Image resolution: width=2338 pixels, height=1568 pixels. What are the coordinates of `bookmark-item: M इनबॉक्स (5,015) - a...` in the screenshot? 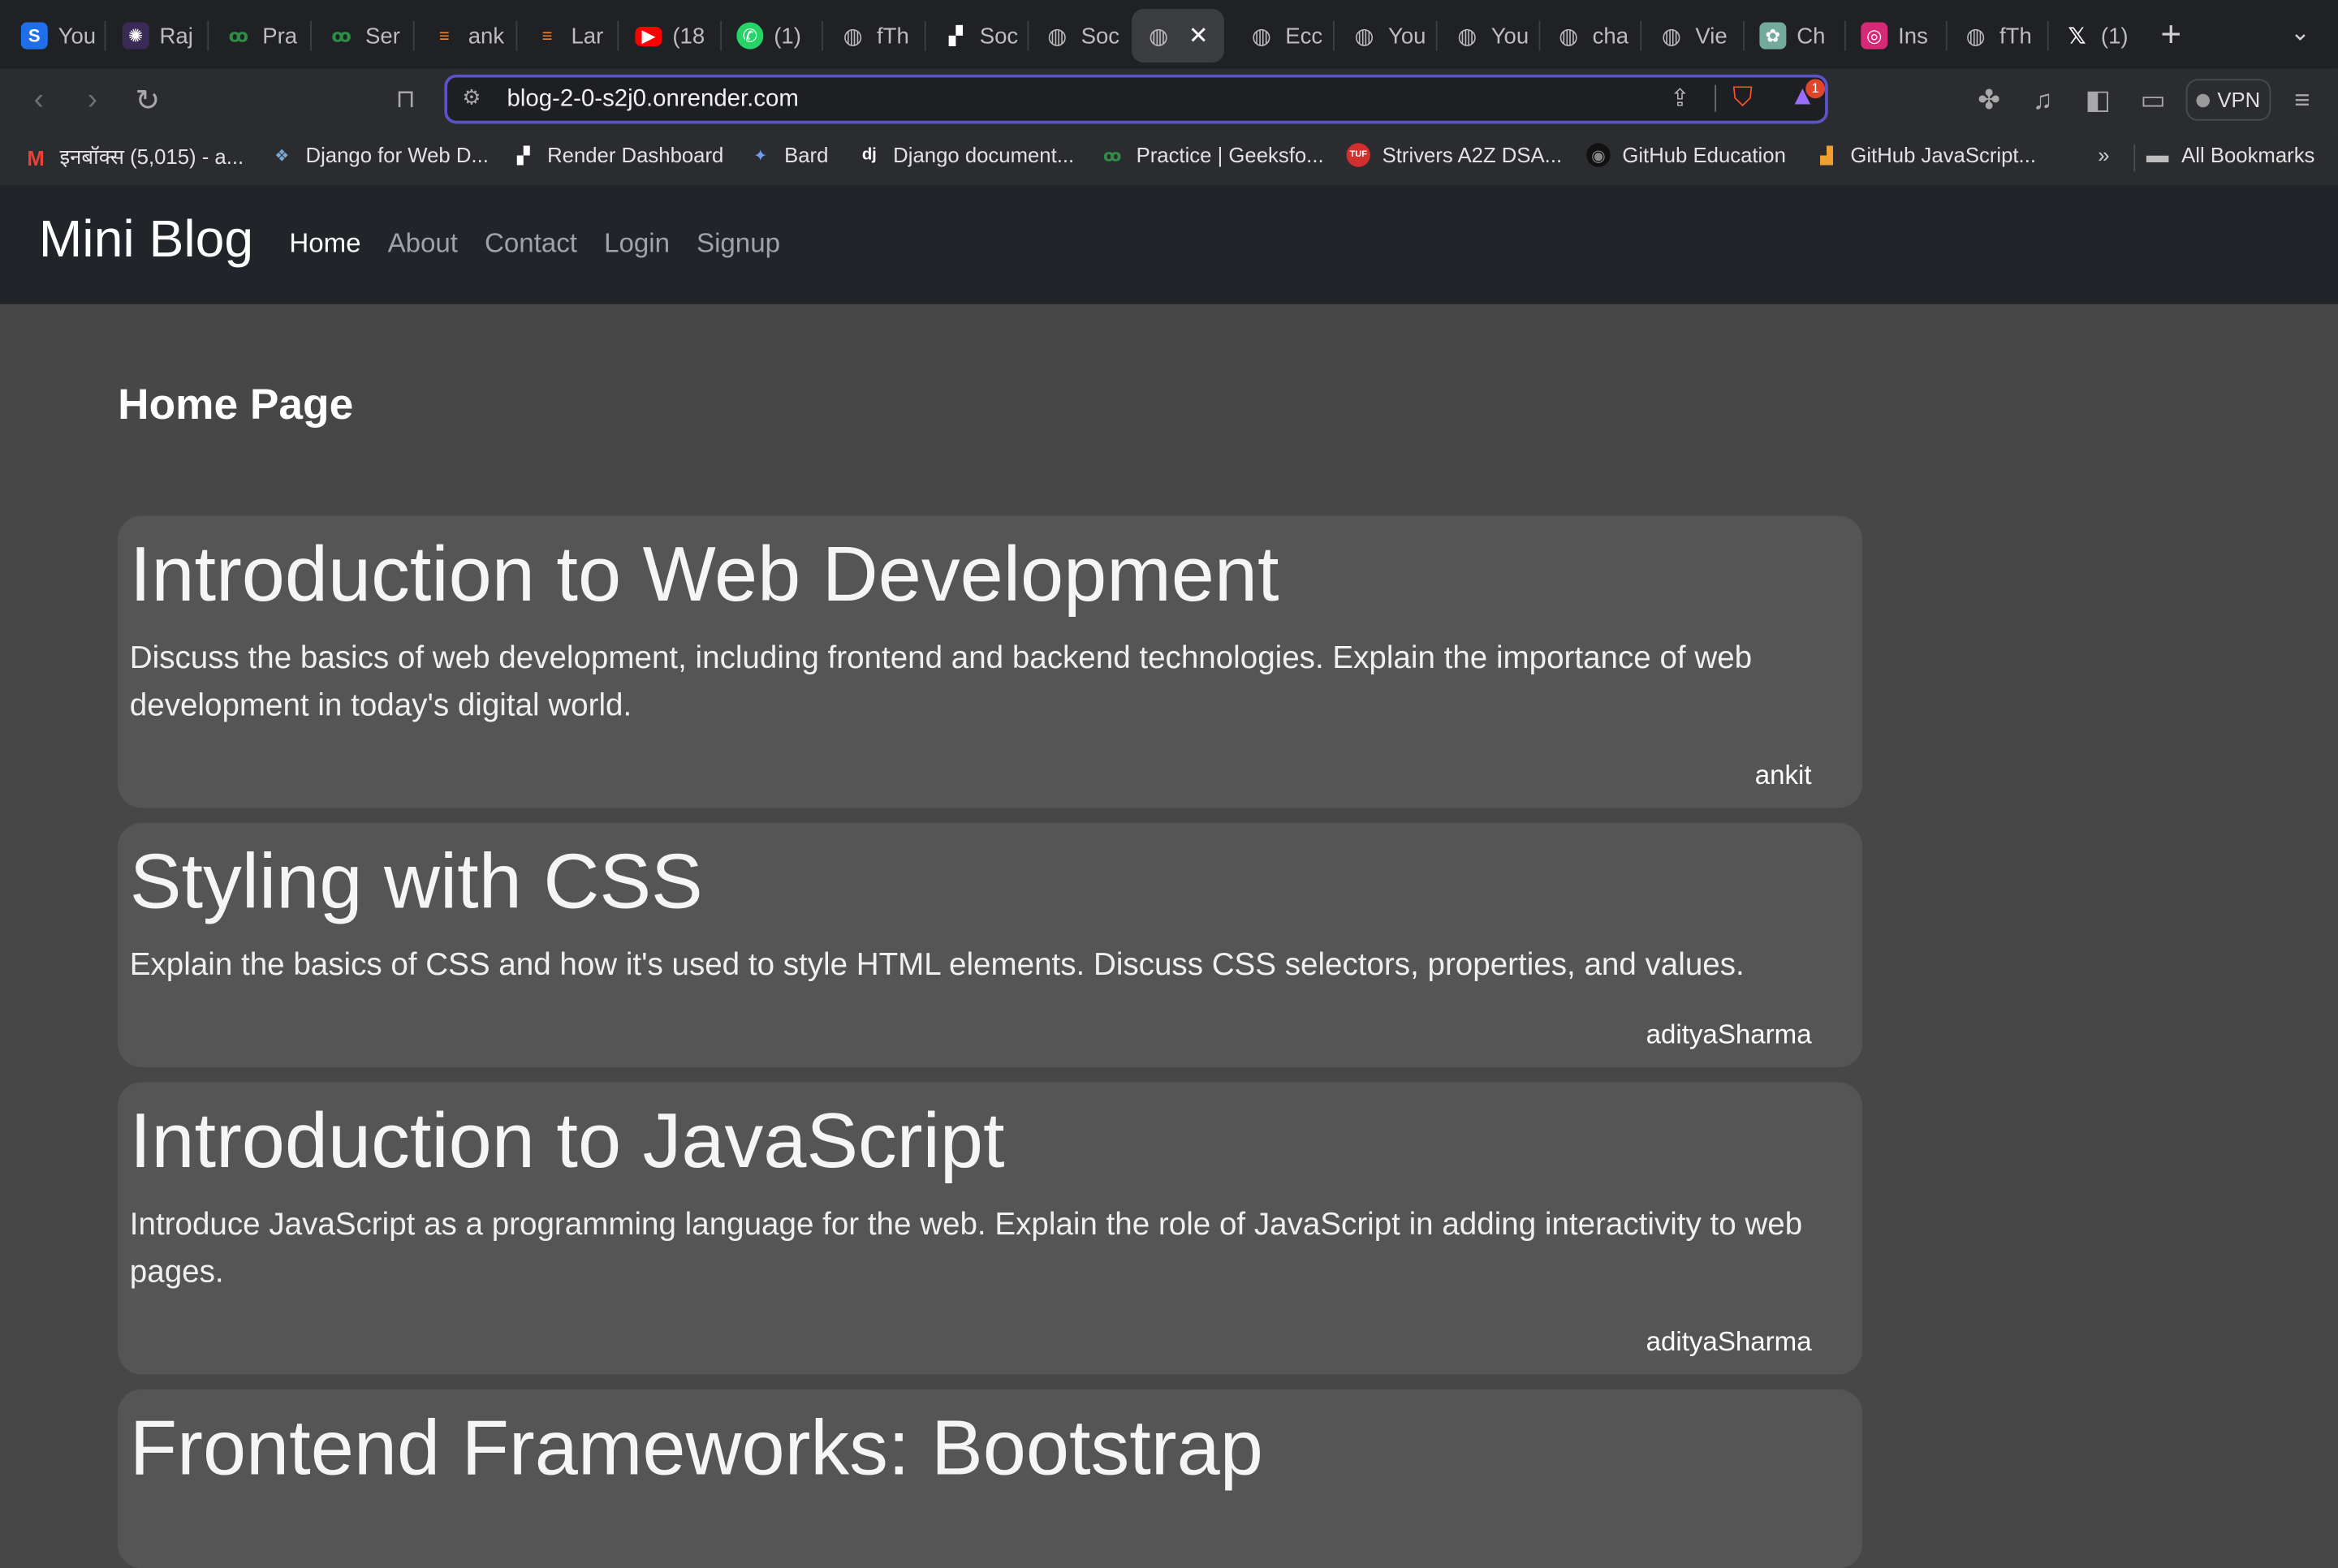 It's located at (134, 157).